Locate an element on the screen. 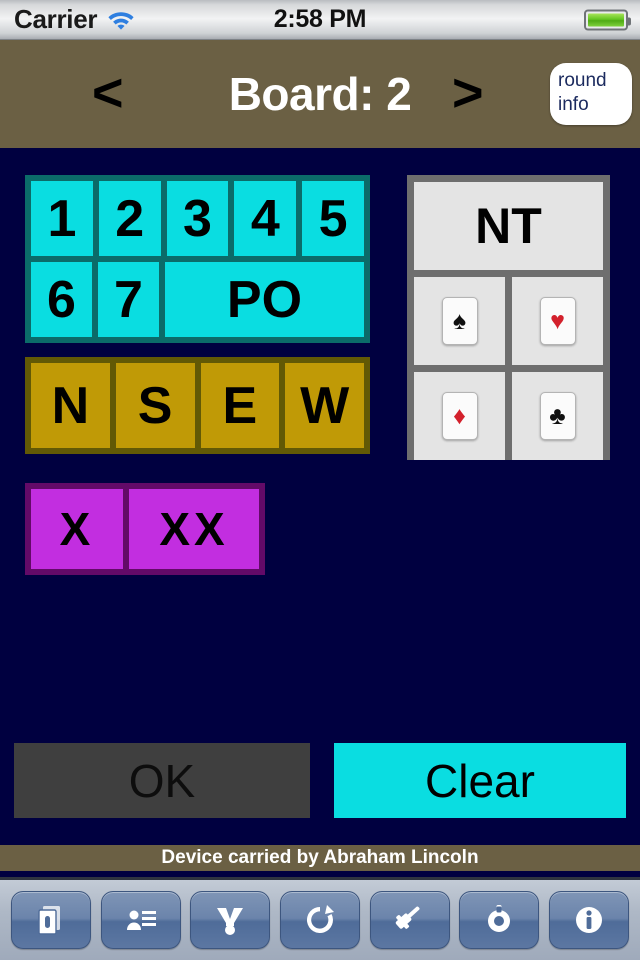  page-title: Board: 2 is located at coordinates (320, 94).